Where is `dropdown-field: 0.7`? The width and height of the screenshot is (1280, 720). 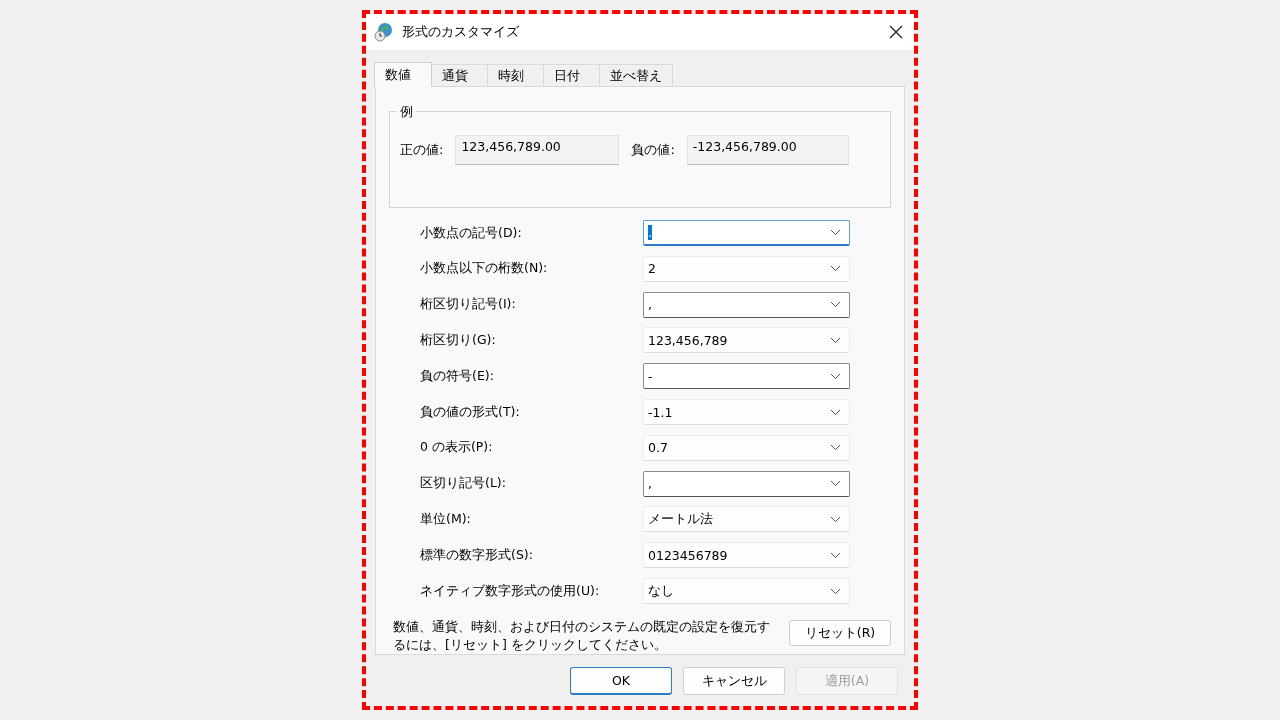
dropdown-field: 0.7 is located at coordinates (746, 447).